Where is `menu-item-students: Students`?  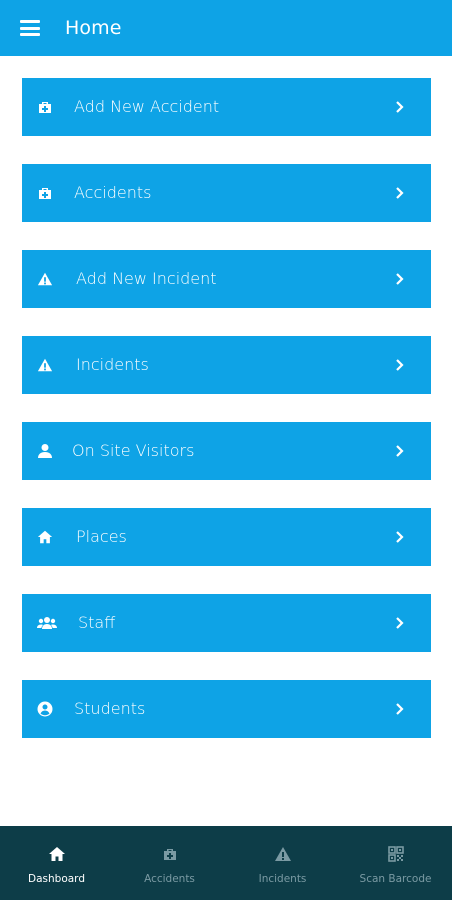
menu-item-students: Students is located at coordinates (226, 709).